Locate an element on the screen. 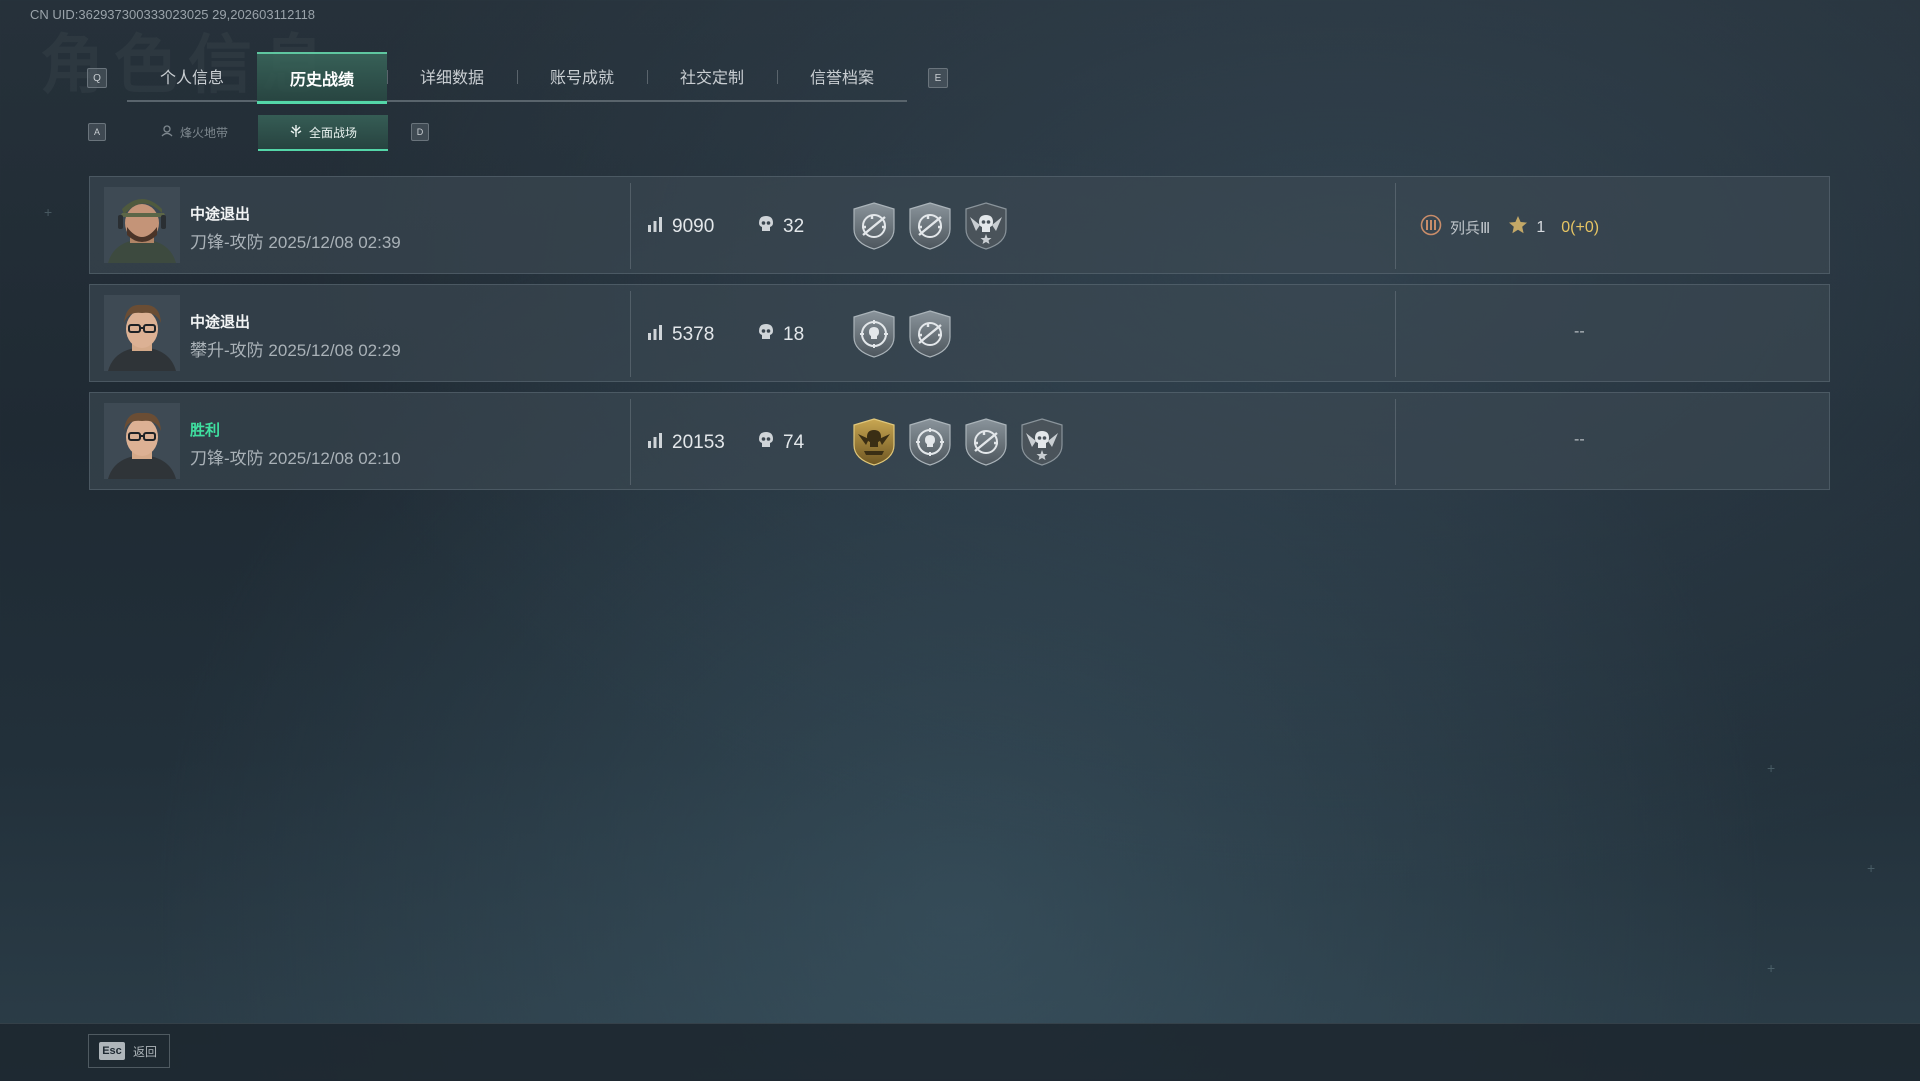 Image resolution: width=1920 pixels, height=1081 pixels. score-value: 20153 is located at coordinates (698, 442).